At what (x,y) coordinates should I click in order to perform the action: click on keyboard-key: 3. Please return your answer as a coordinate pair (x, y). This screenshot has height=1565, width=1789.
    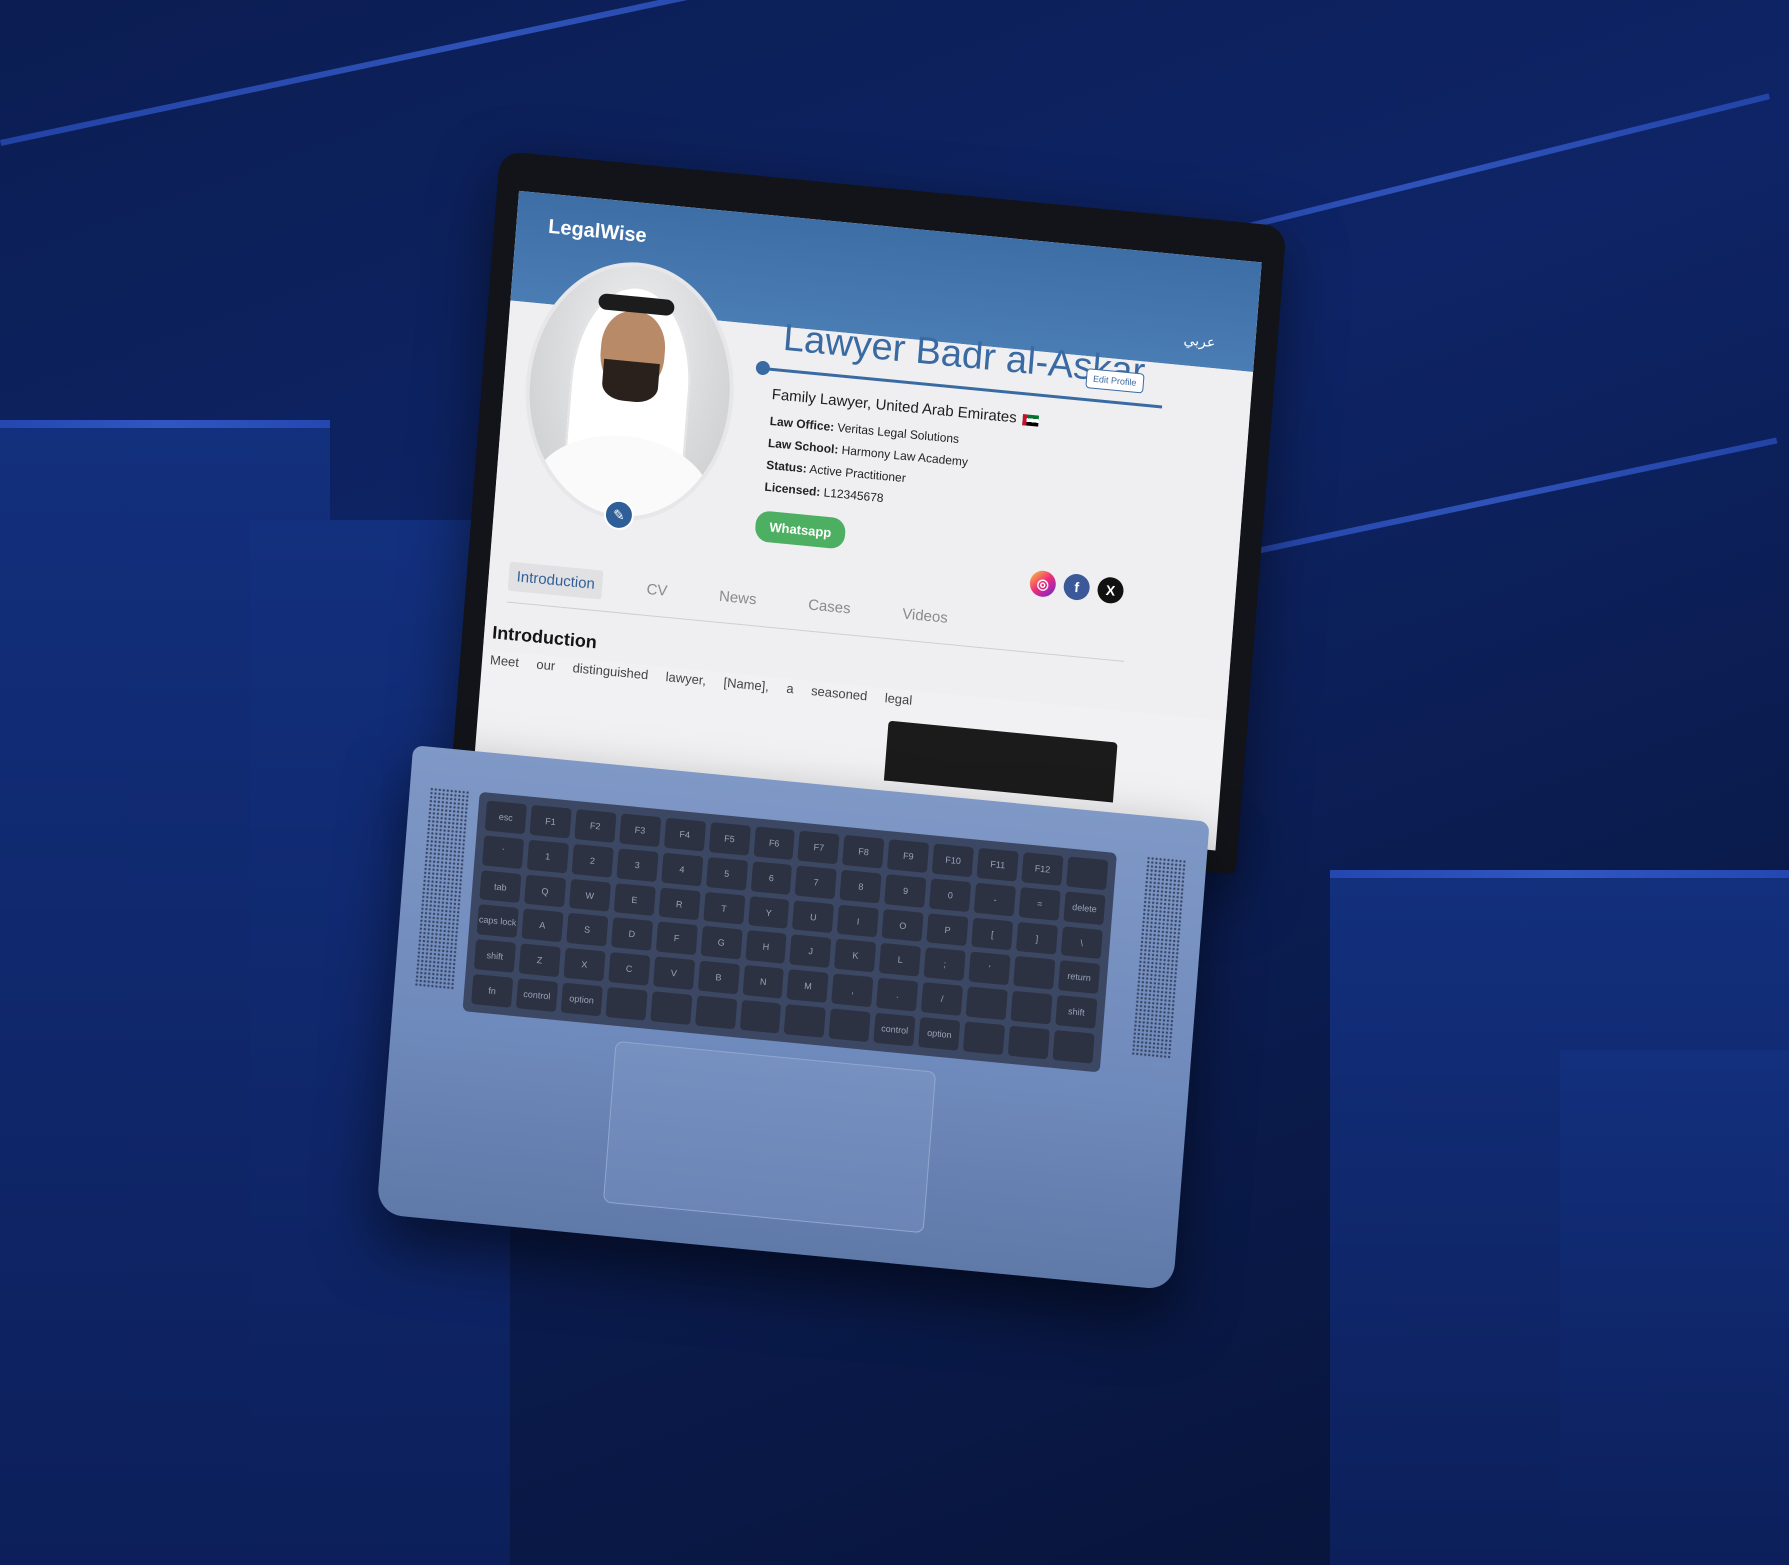
    Looking at the image, I should click on (637, 865).